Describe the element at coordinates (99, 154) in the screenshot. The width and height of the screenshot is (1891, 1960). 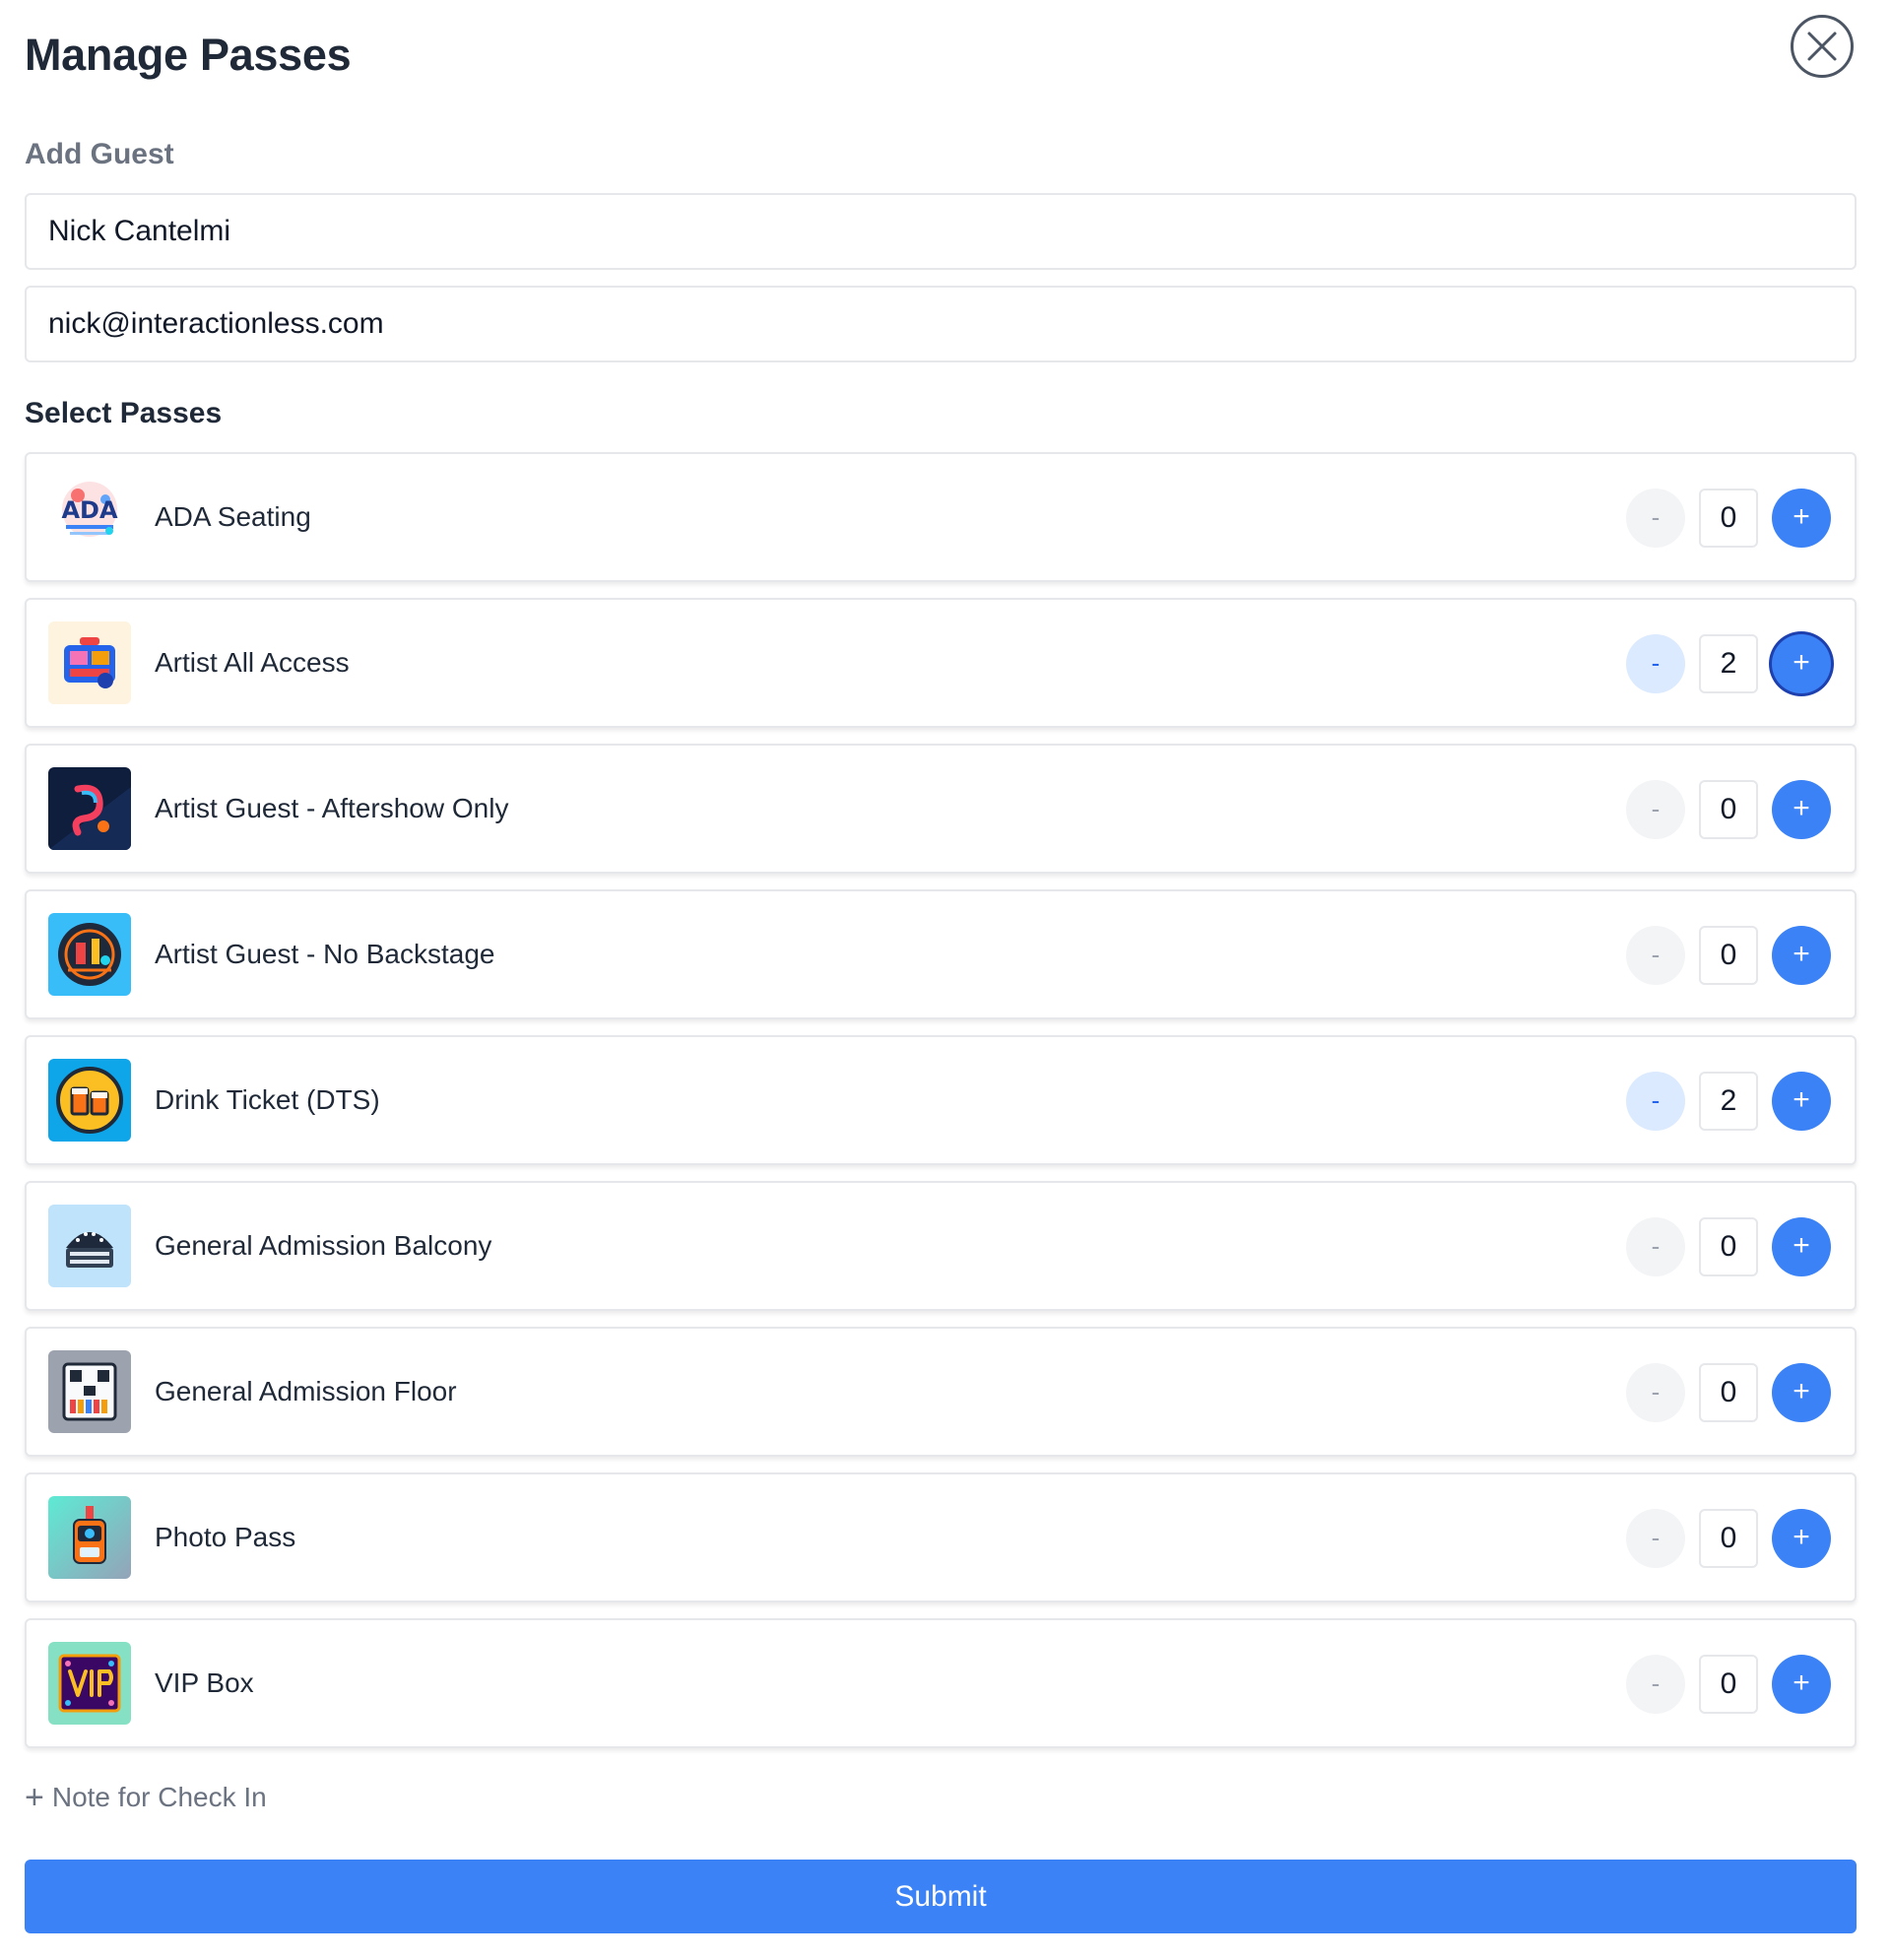
I see `add-guest-label: Add Guest` at that location.